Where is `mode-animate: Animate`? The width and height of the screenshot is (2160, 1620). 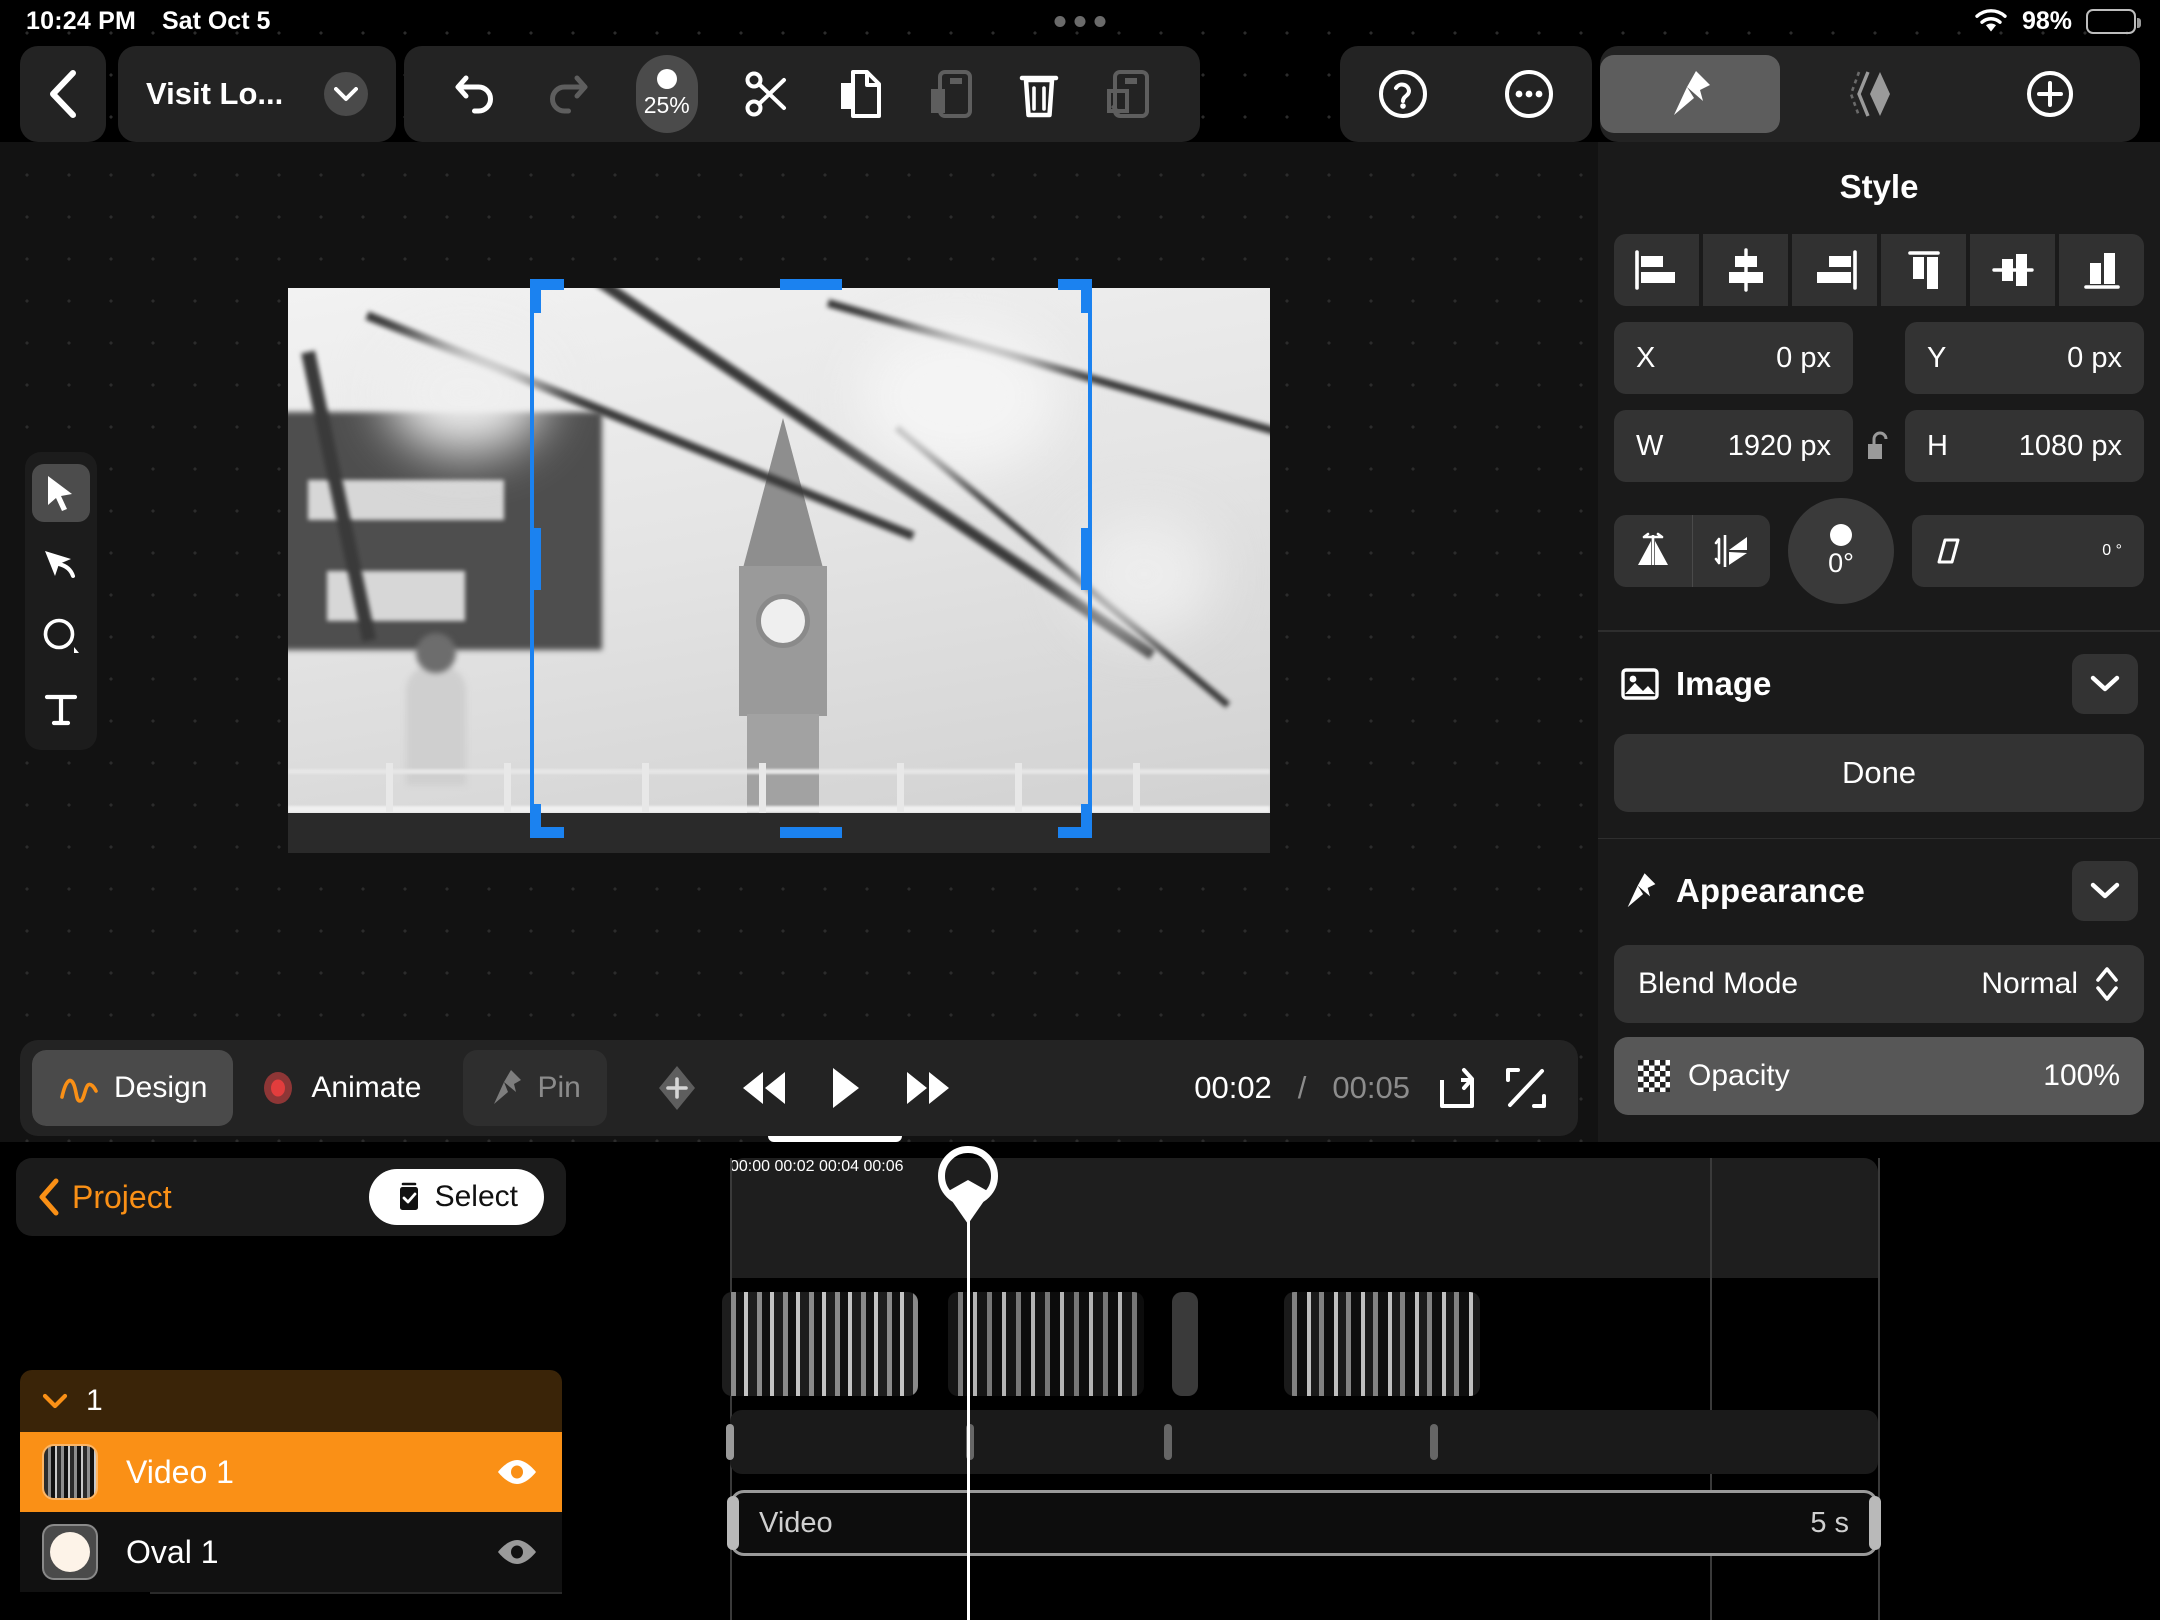
mode-animate: Animate is located at coordinates (340, 1088).